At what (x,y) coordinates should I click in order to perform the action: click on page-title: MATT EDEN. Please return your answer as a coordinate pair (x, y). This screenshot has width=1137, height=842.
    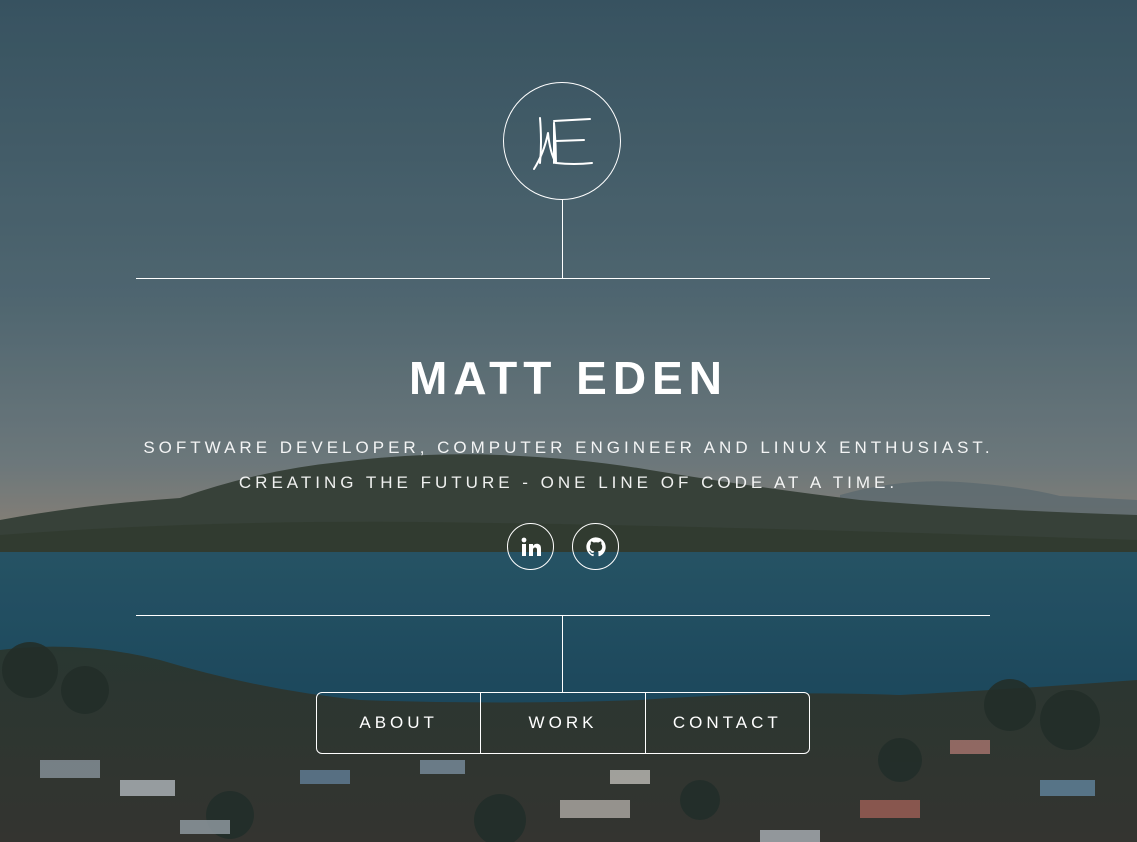
    Looking at the image, I should click on (568, 378).